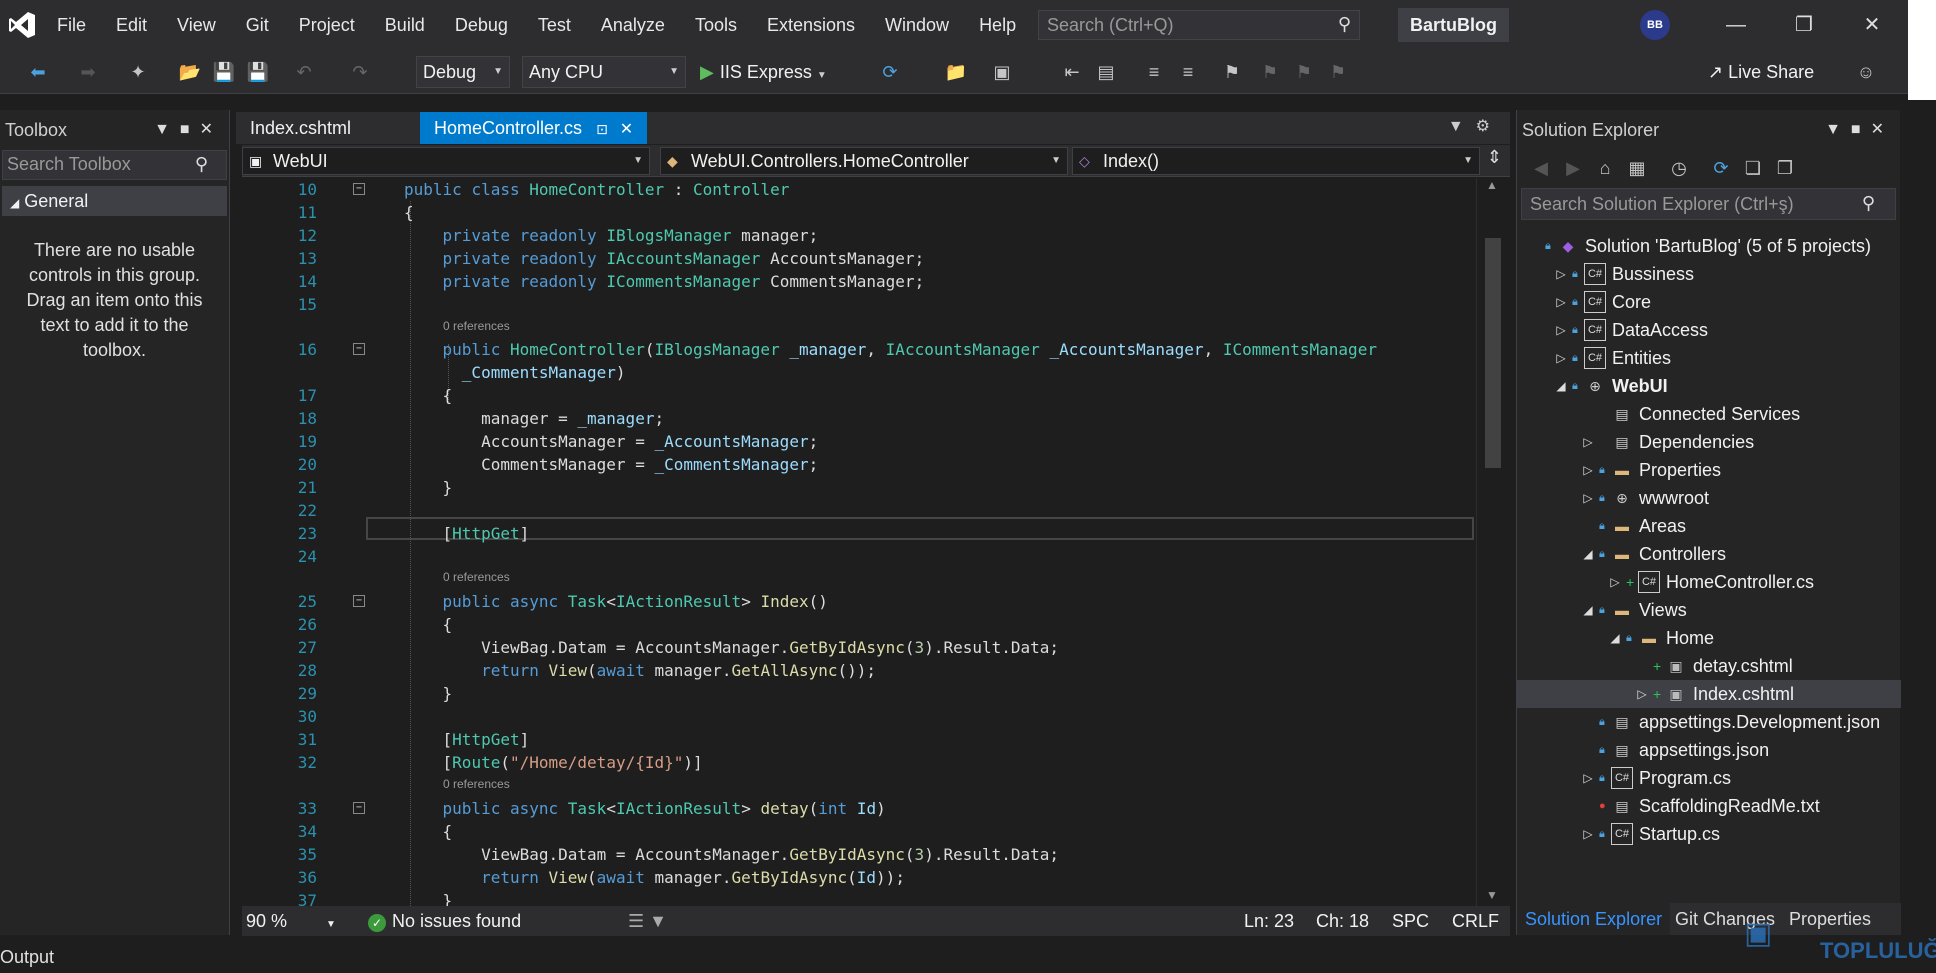 The image size is (1936, 973). What do you see at coordinates (1709, 470) in the screenshot?
I see `tree-item: ▷ 🔒︎ ▬ Properties` at bounding box center [1709, 470].